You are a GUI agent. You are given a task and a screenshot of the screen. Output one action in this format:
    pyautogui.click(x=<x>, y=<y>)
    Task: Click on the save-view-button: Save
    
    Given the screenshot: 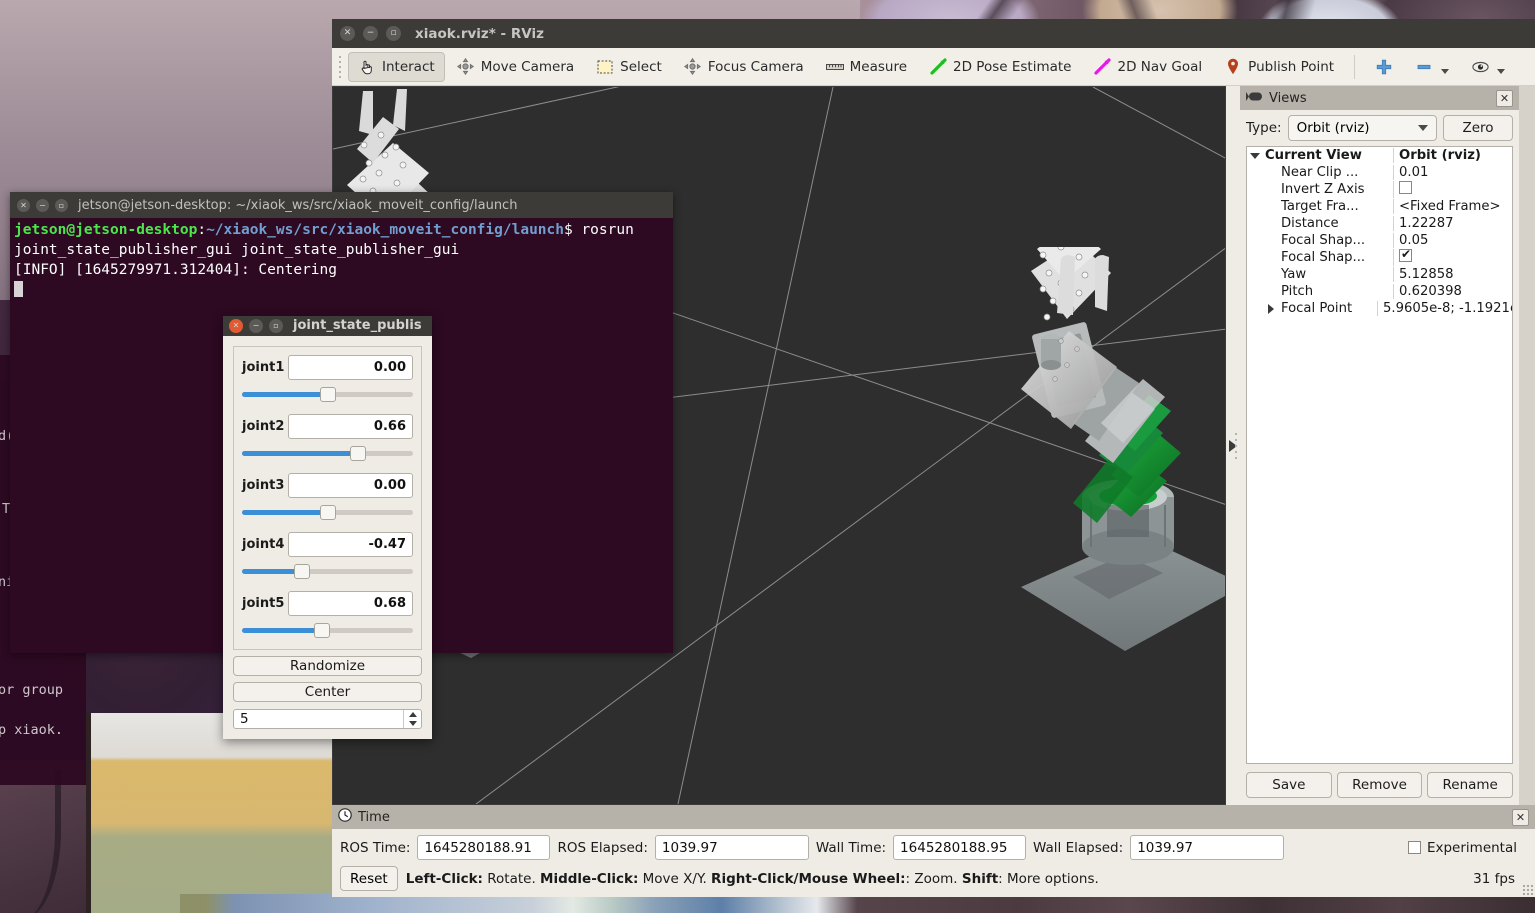 What is the action you would take?
    pyautogui.click(x=1289, y=785)
    